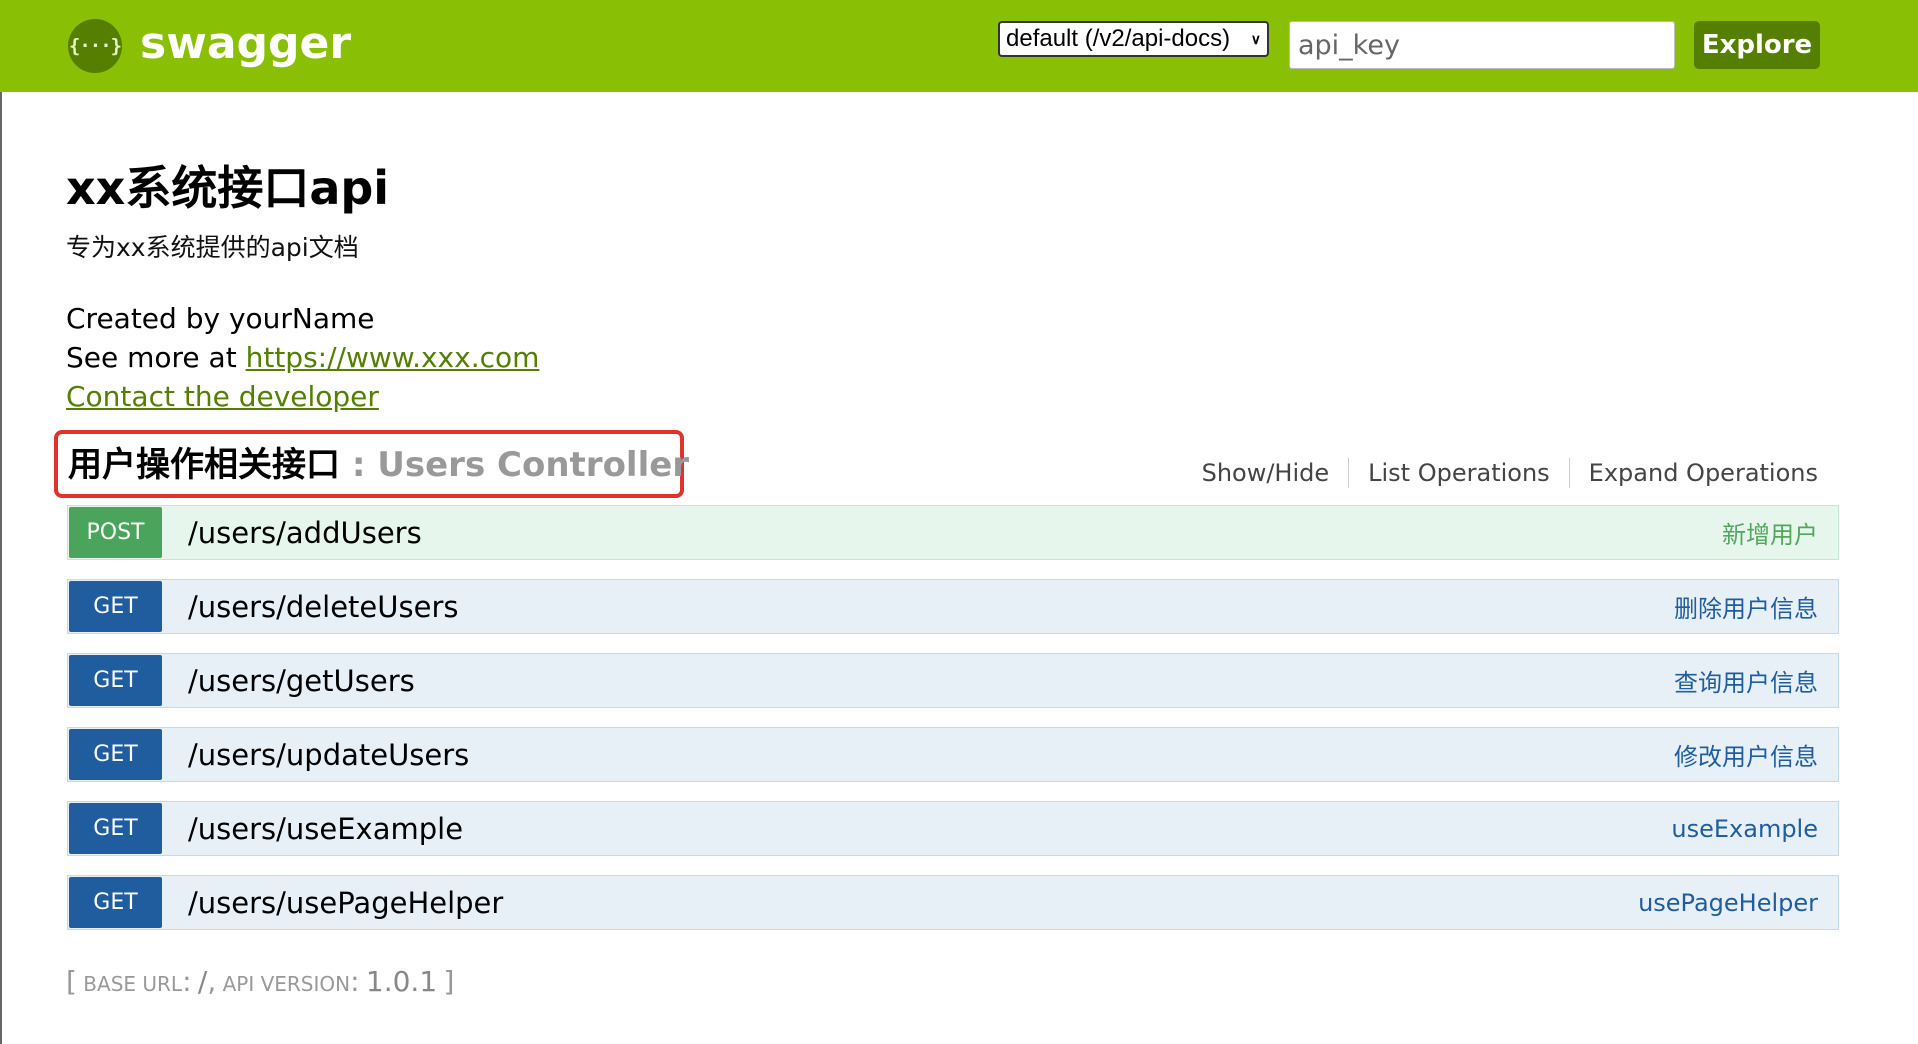 The height and width of the screenshot is (1044, 1918). I want to click on operation-row: POST /users/addUsers 新增用户, so click(953, 532).